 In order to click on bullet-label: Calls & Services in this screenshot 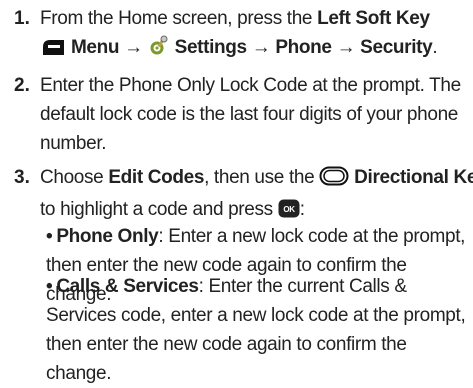, I will do `click(127, 286)`.